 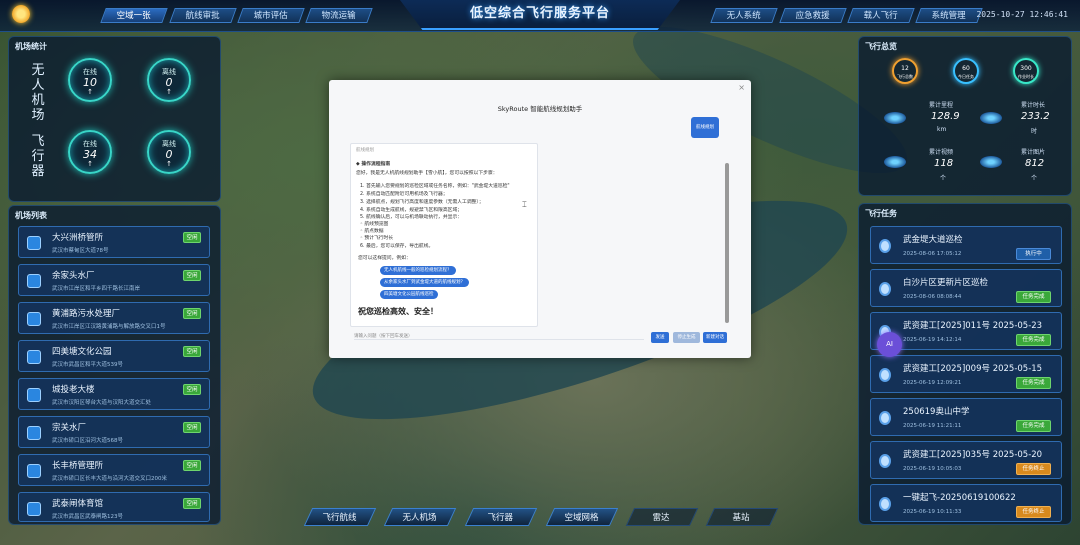 What do you see at coordinates (524, 204) in the screenshot?
I see `mouse-cursor-icon: ⌶` at bounding box center [524, 204].